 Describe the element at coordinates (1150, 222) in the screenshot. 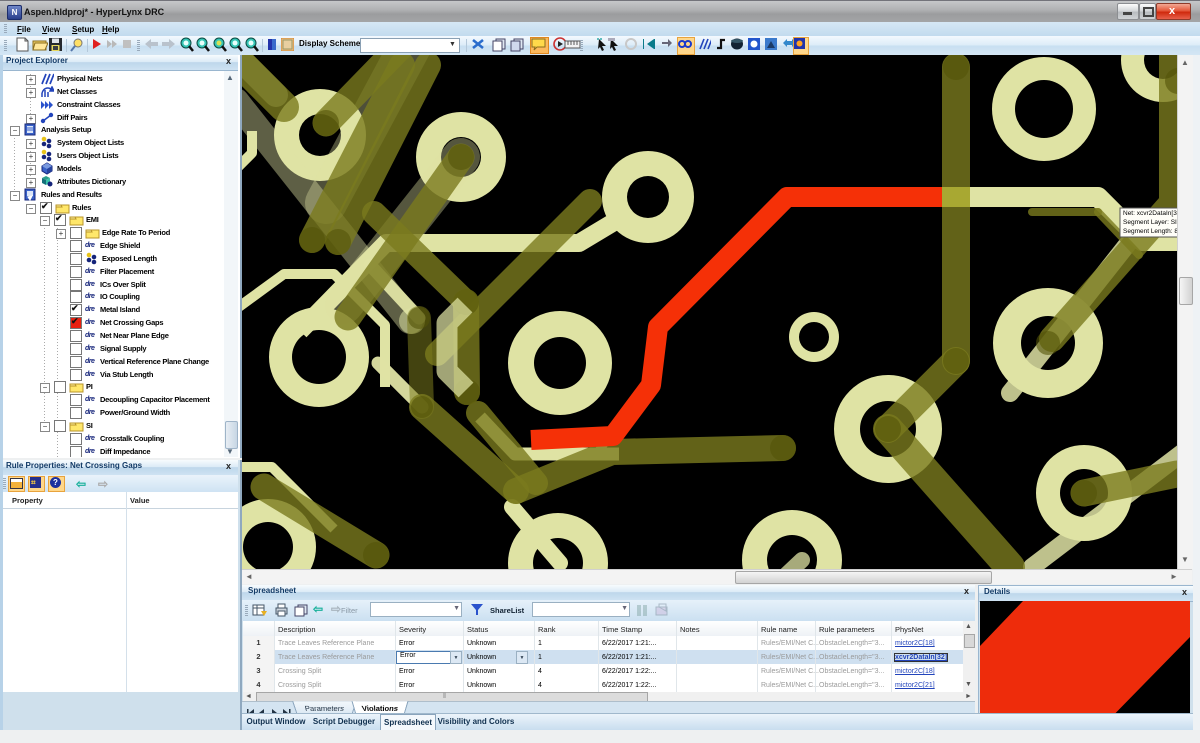

I see `svg-text: Segment Layer: SIGI` at that location.